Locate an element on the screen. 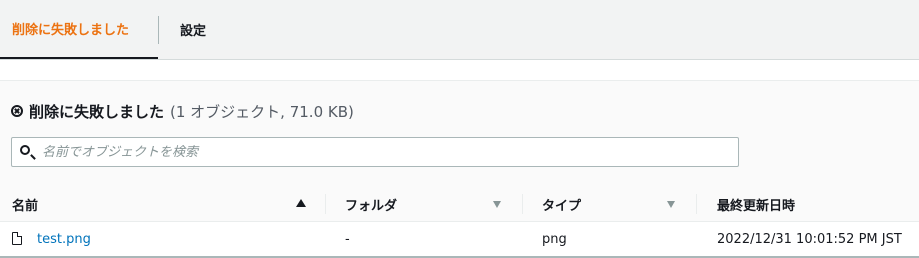 This screenshot has height=258, width=919. column-header-modified-label: 最終更新日時 is located at coordinates (756, 206).